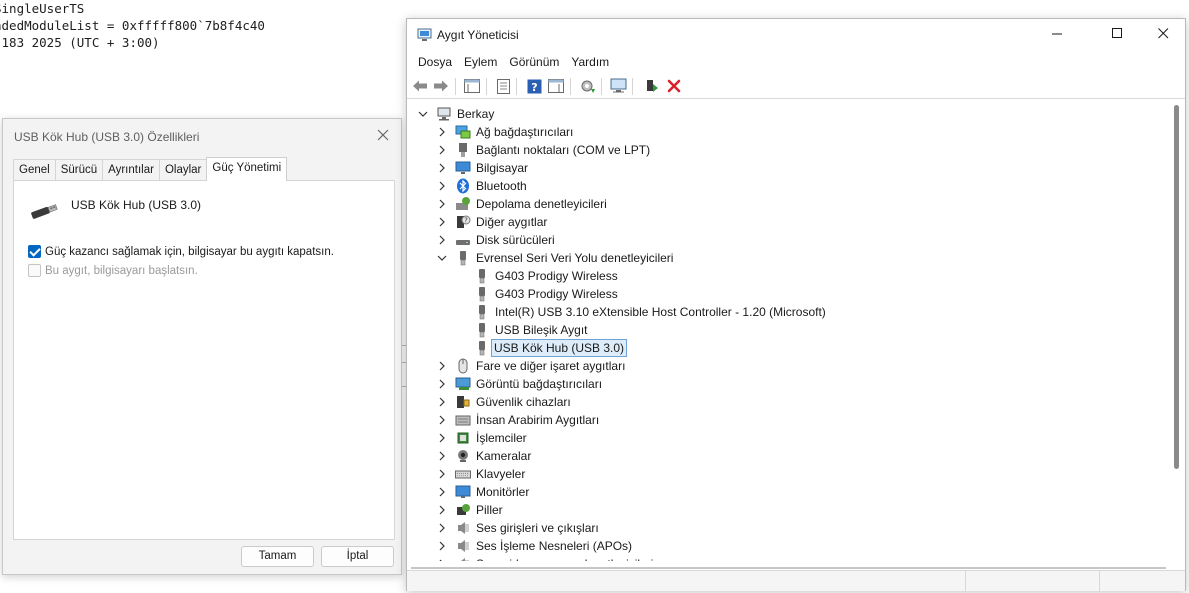  What do you see at coordinates (543, 150) in the screenshot?
I see `tree-category: Bağlantı noktaları (COM ve LPT)` at bounding box center [543, 150].